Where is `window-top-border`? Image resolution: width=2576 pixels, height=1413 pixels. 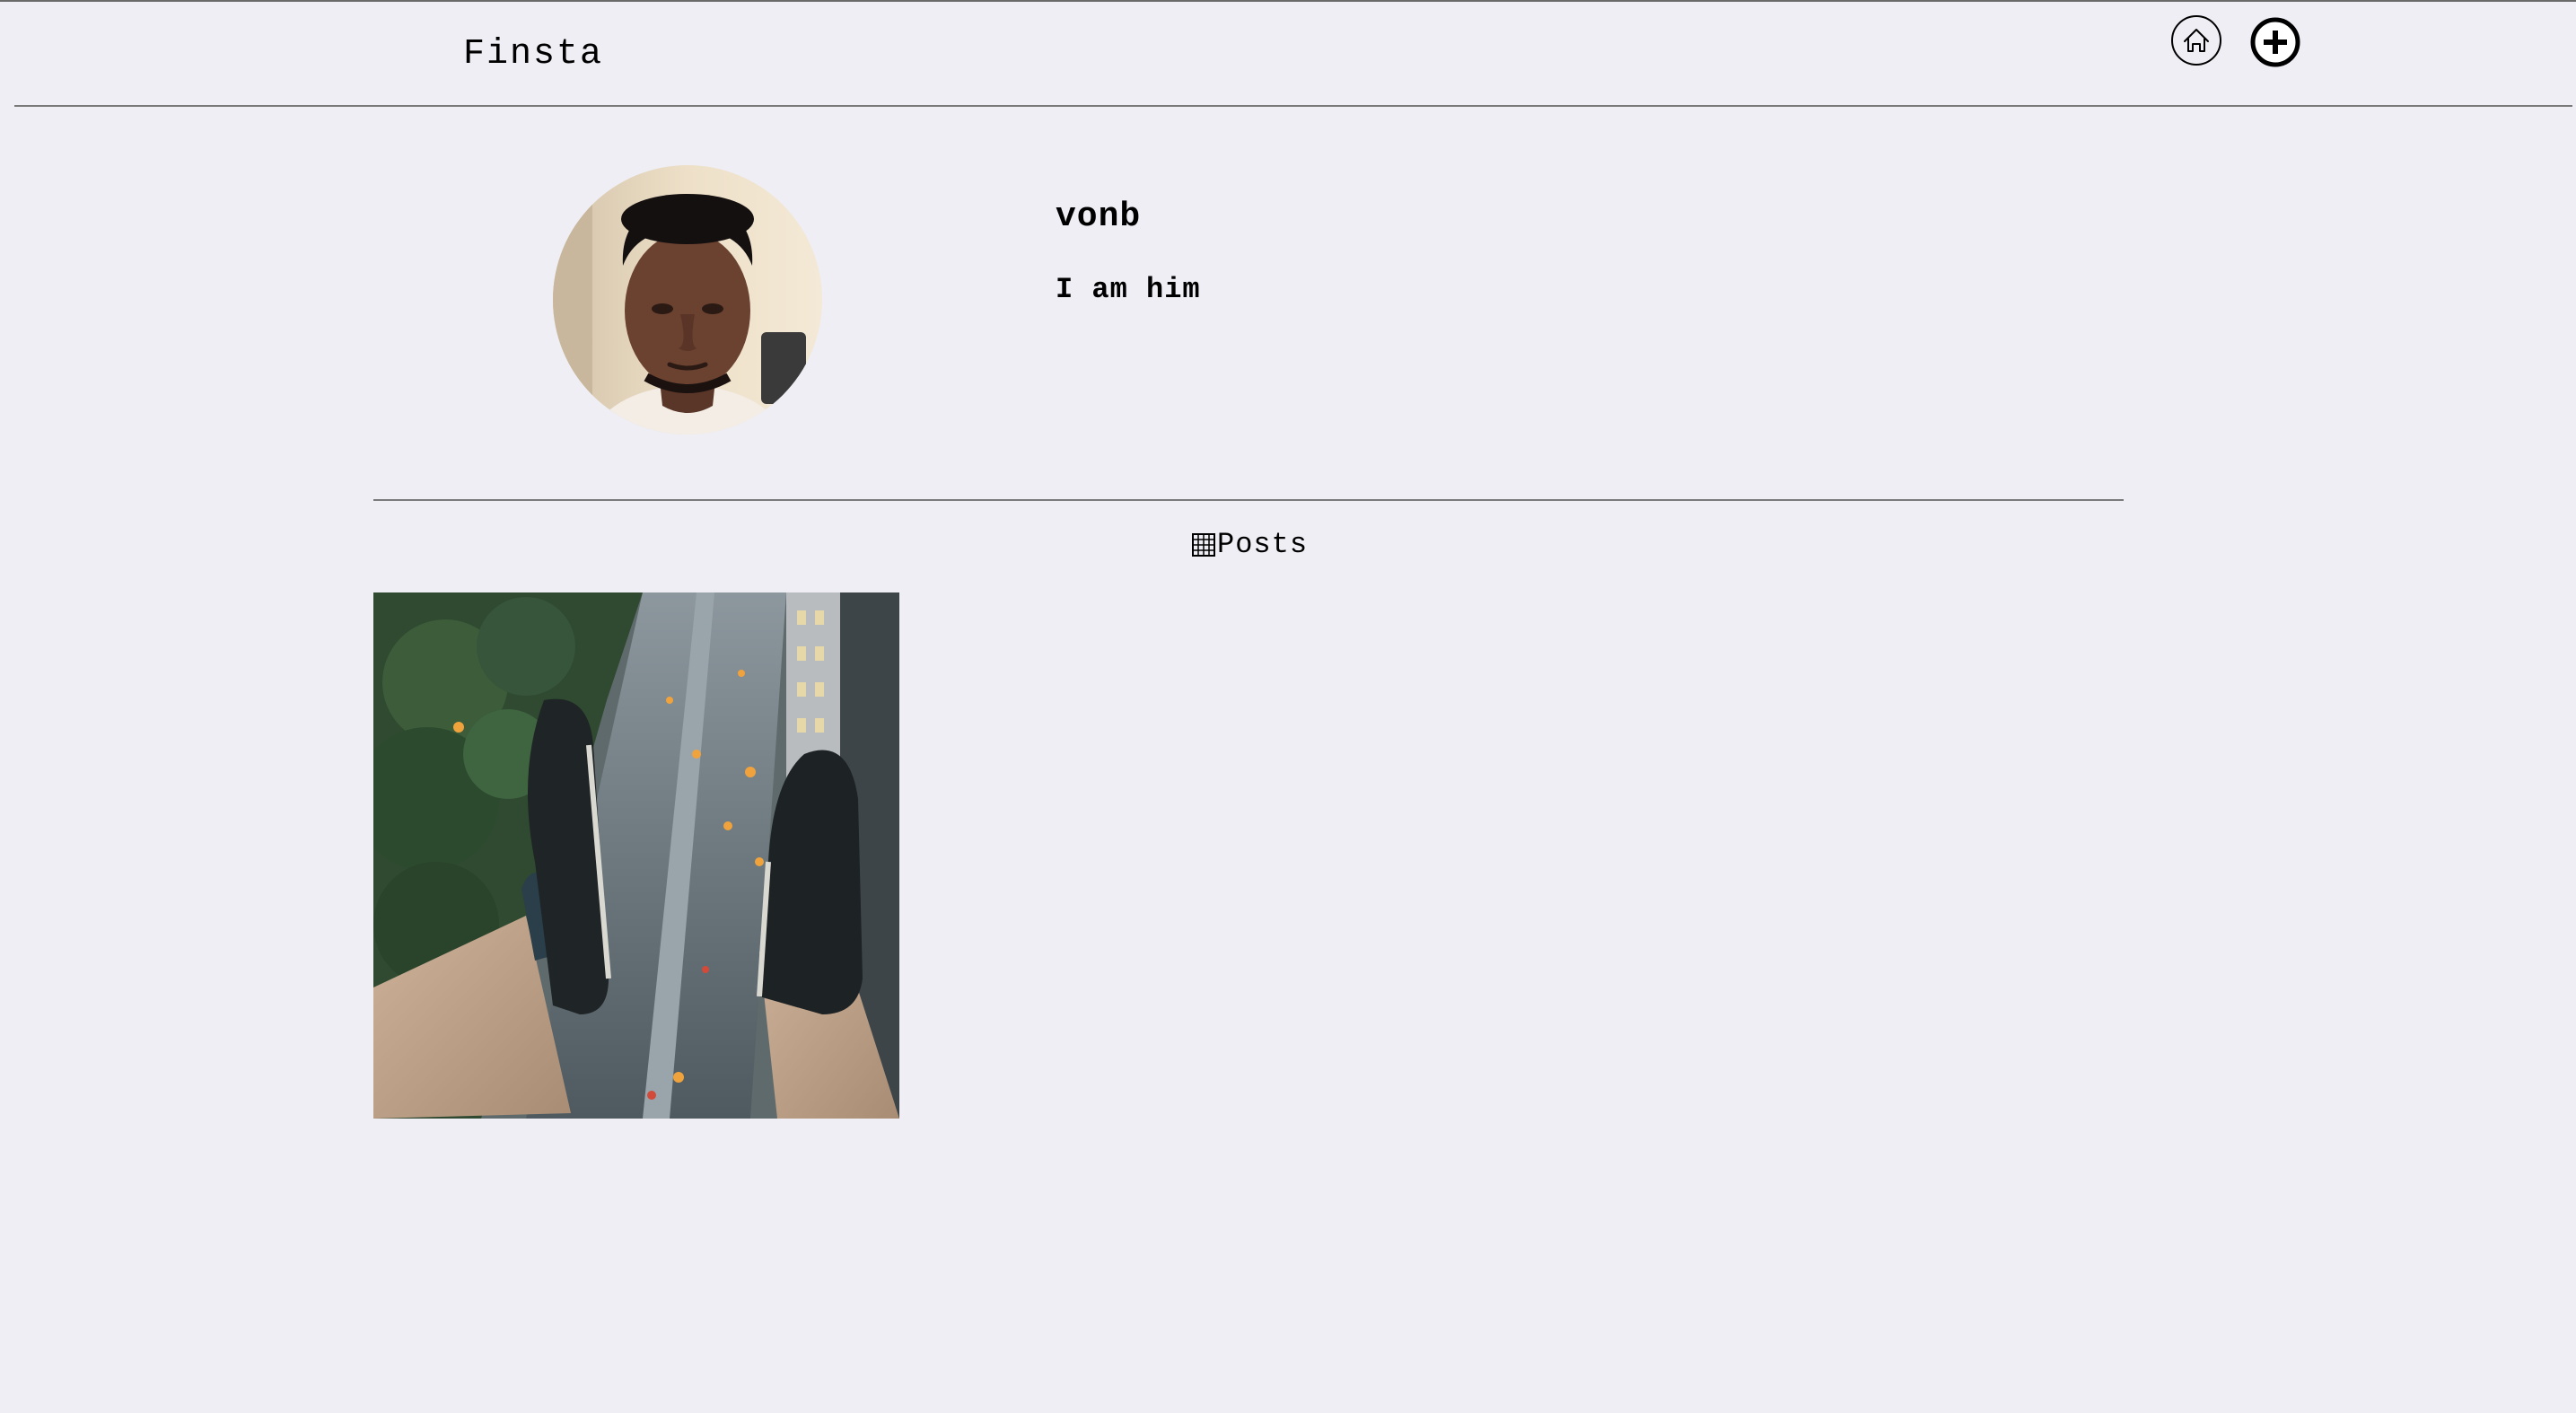 window-top-border is located at coordinates (1288, 1).